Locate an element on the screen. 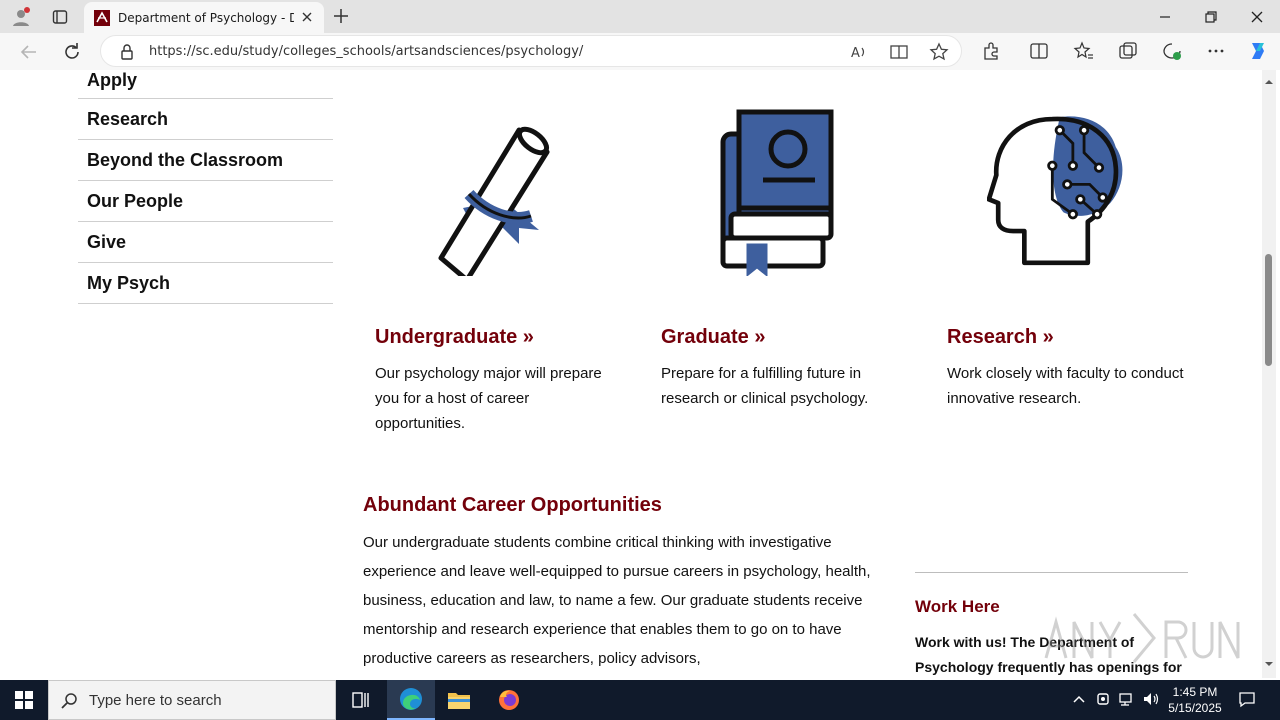  favorites-icon is located at coordinates (1084, 51).